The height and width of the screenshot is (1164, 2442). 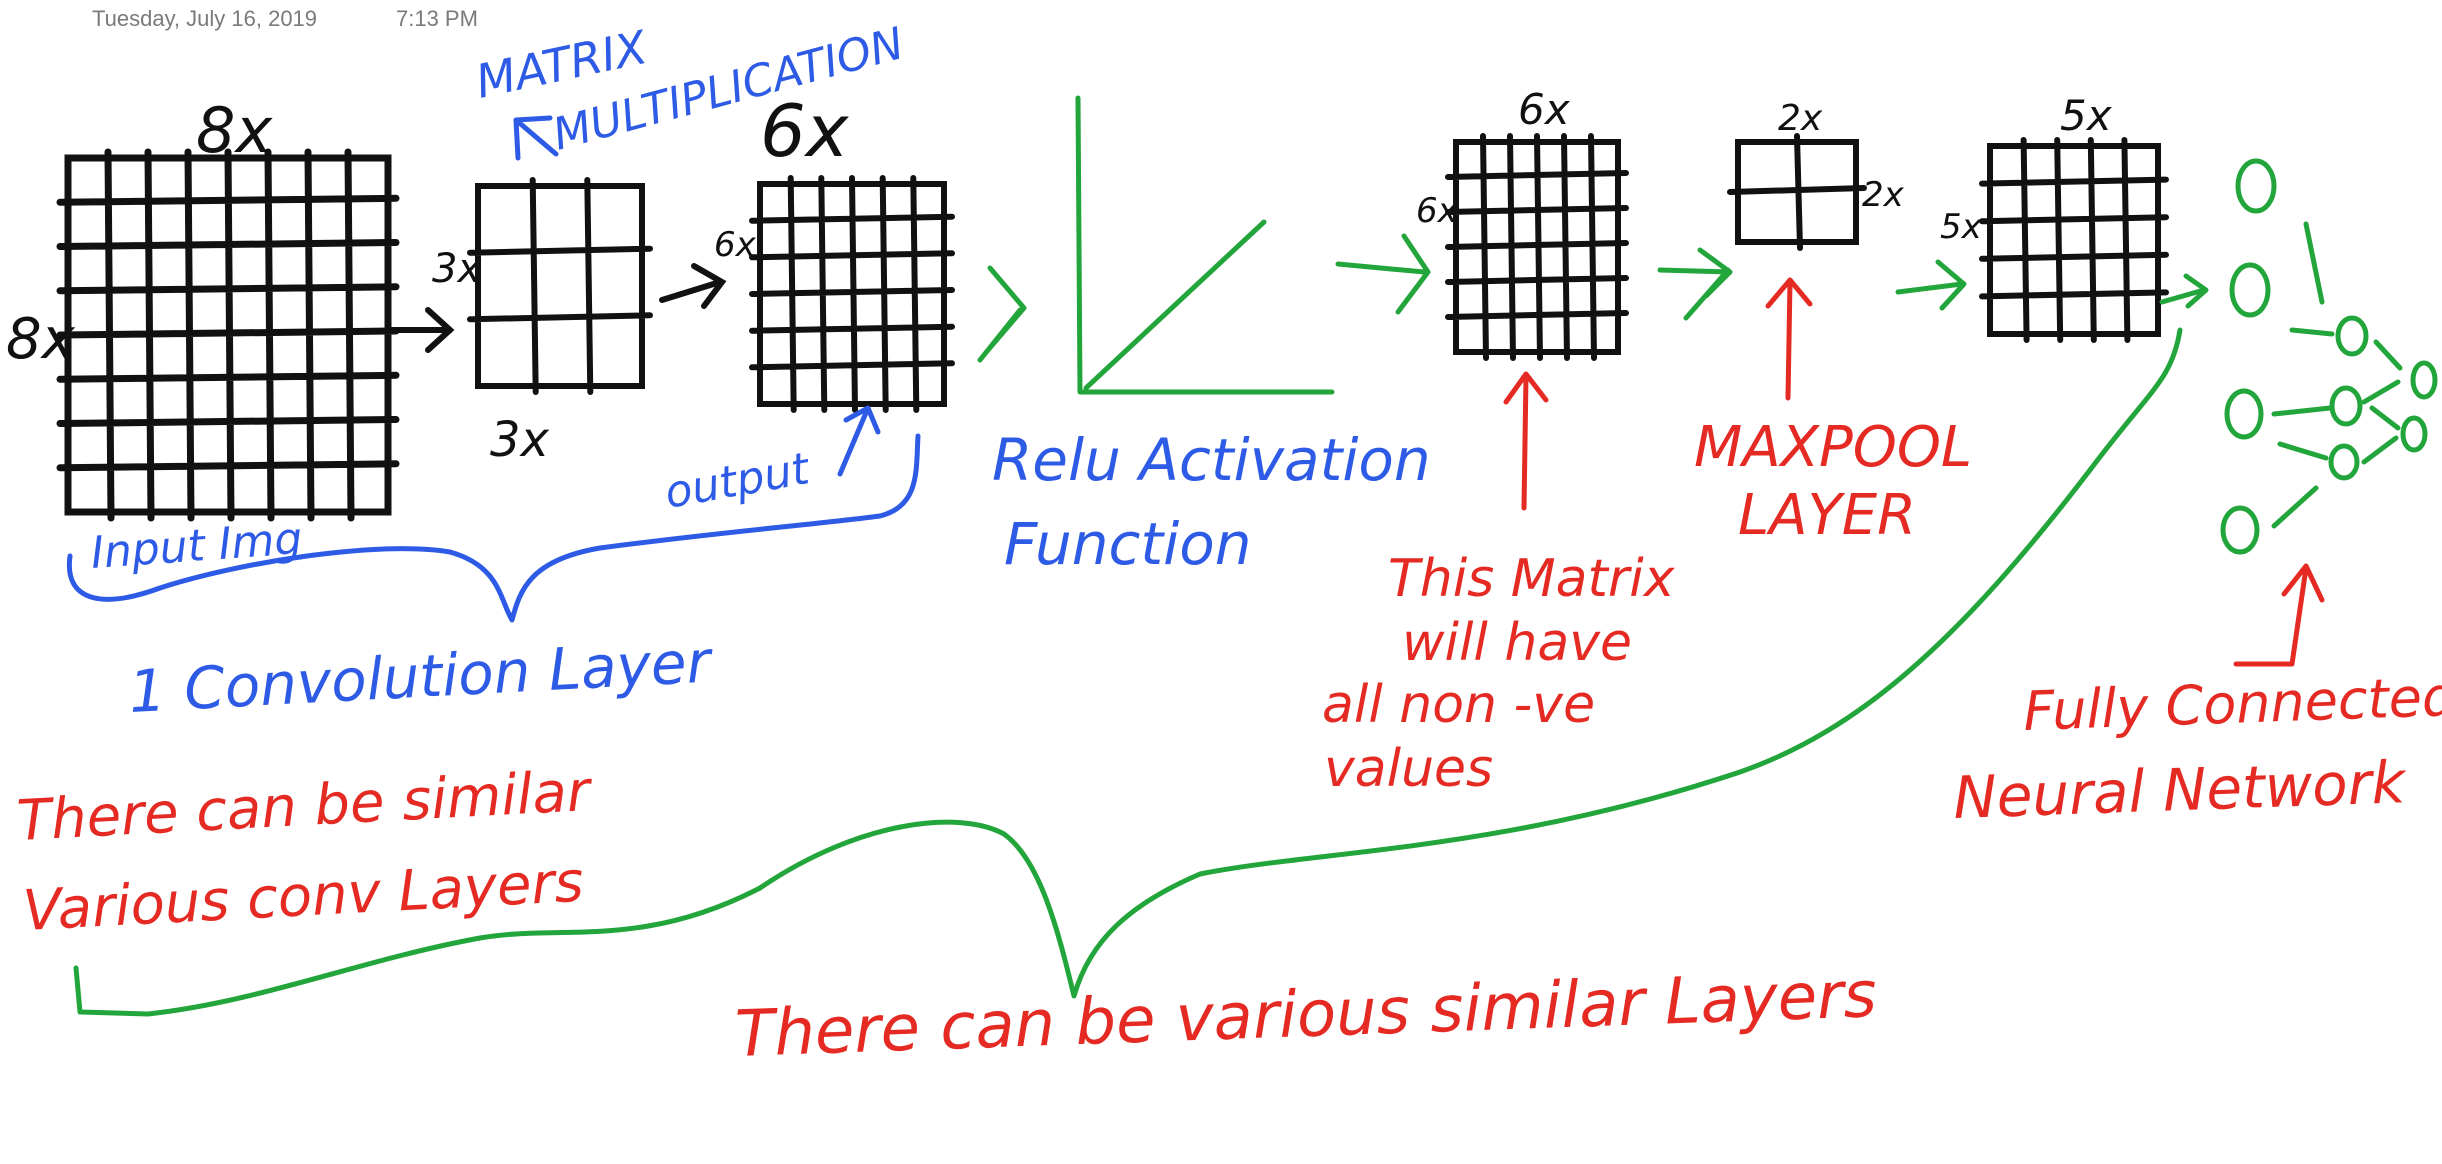 I want to click on relu-output-matrix, so click(x=1537, y=247).